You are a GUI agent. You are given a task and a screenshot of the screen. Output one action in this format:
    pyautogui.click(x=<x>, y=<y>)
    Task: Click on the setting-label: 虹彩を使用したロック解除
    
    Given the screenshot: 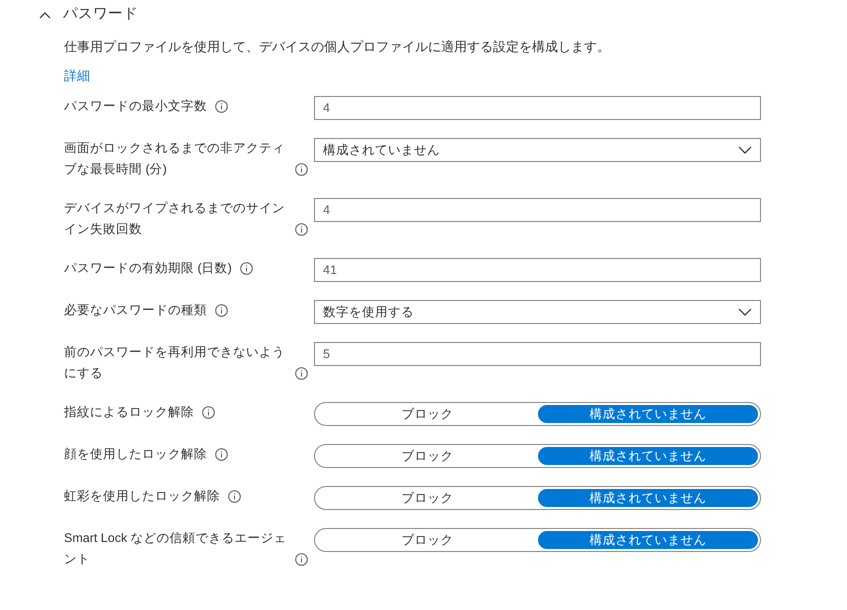 What is the action you would take?
    pyautogui.click(x=142, y=496)
    